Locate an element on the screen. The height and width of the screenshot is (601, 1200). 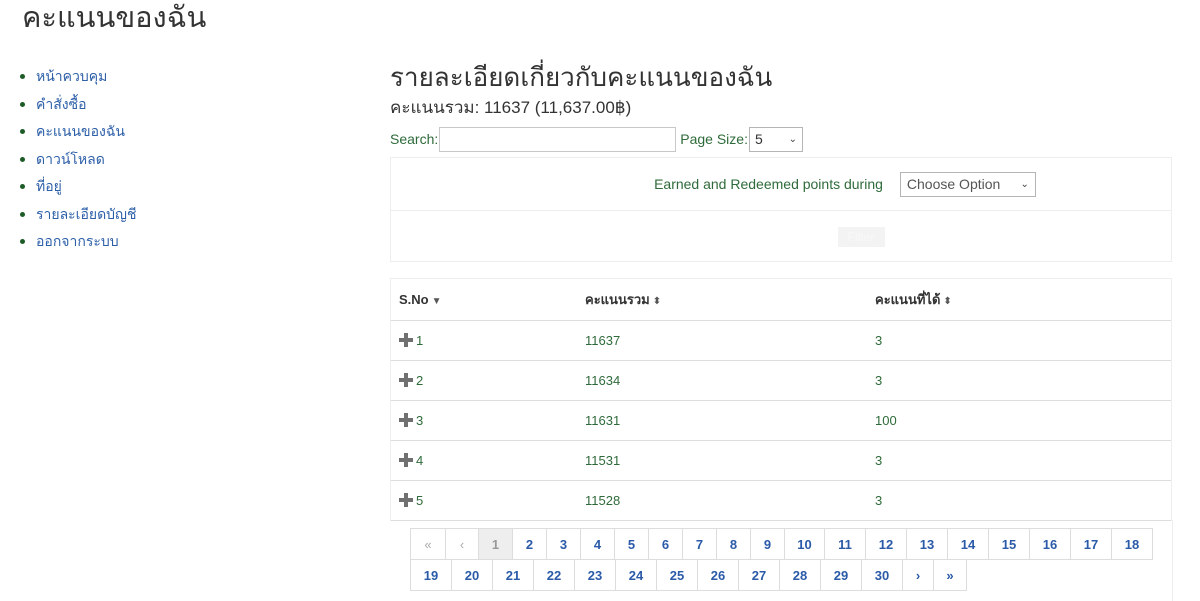
pagination-page-1: 1 is located at coordinates (495, 544).